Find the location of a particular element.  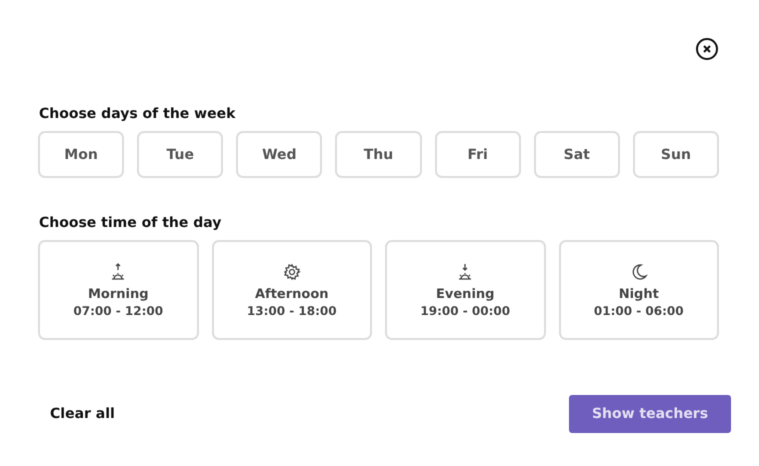

day-button: Thu is located at coordinates (378, 154).